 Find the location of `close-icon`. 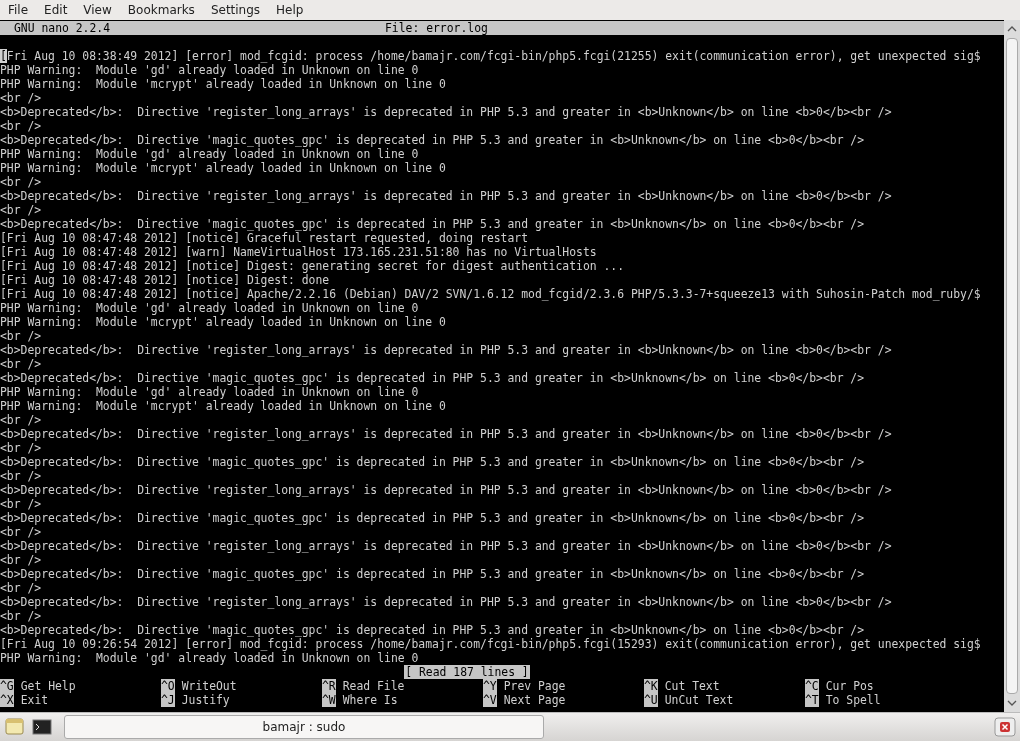

close-icon is located at coordinates (1005, 727).